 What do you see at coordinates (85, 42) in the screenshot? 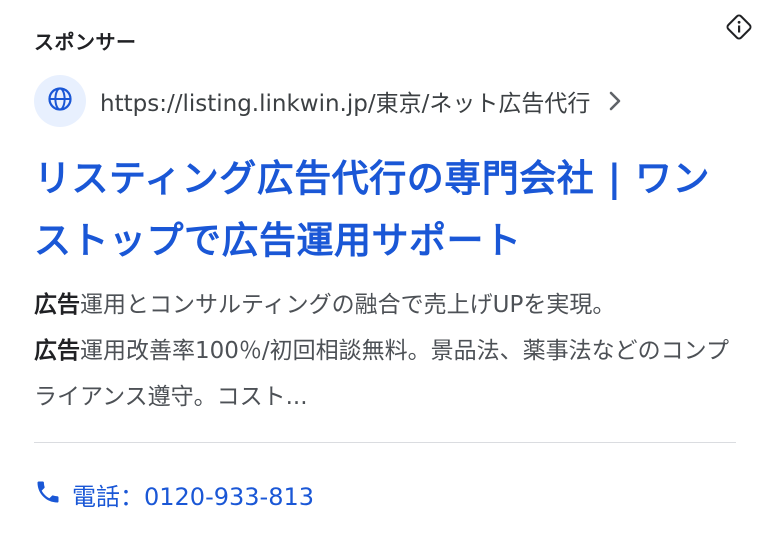
I see `sponsored-label: スポンサー` at bounding box center [85, 42].